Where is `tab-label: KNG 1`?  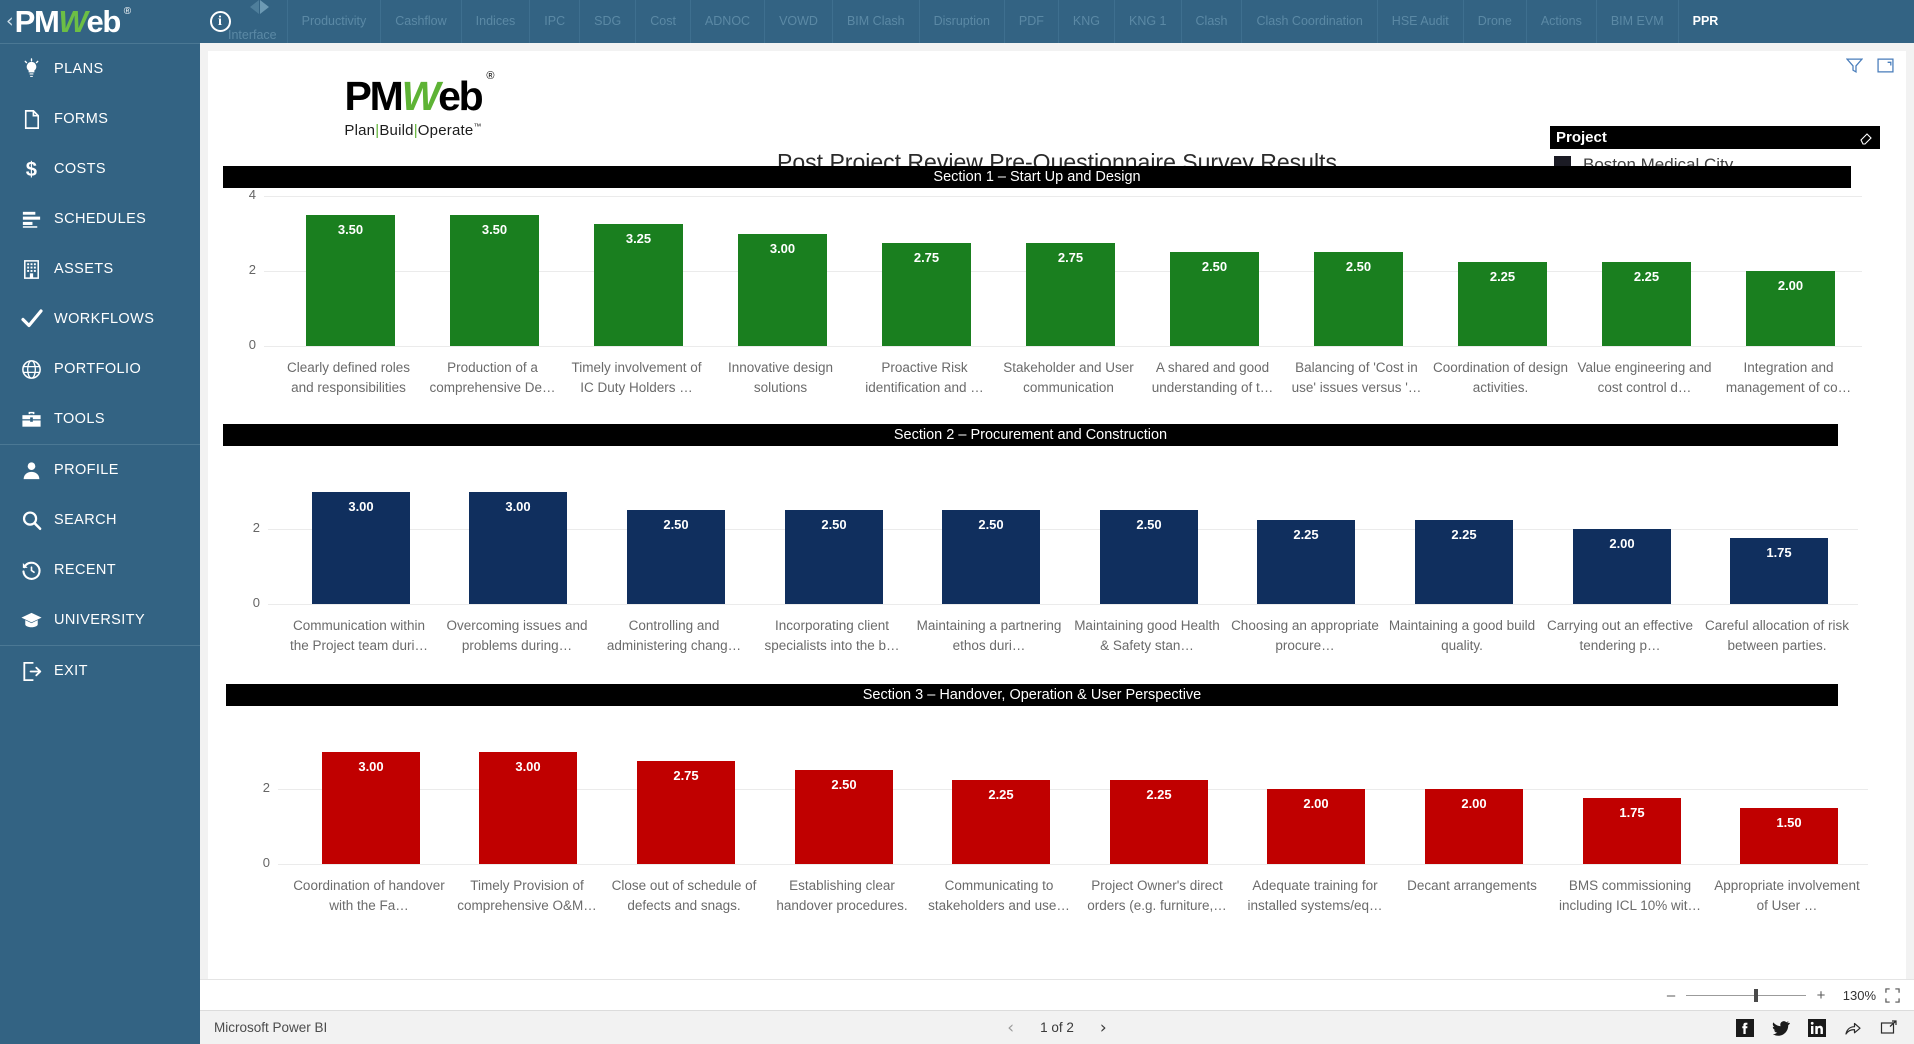 tab-label: KNG 1 is located at coordinates (1148, 21).